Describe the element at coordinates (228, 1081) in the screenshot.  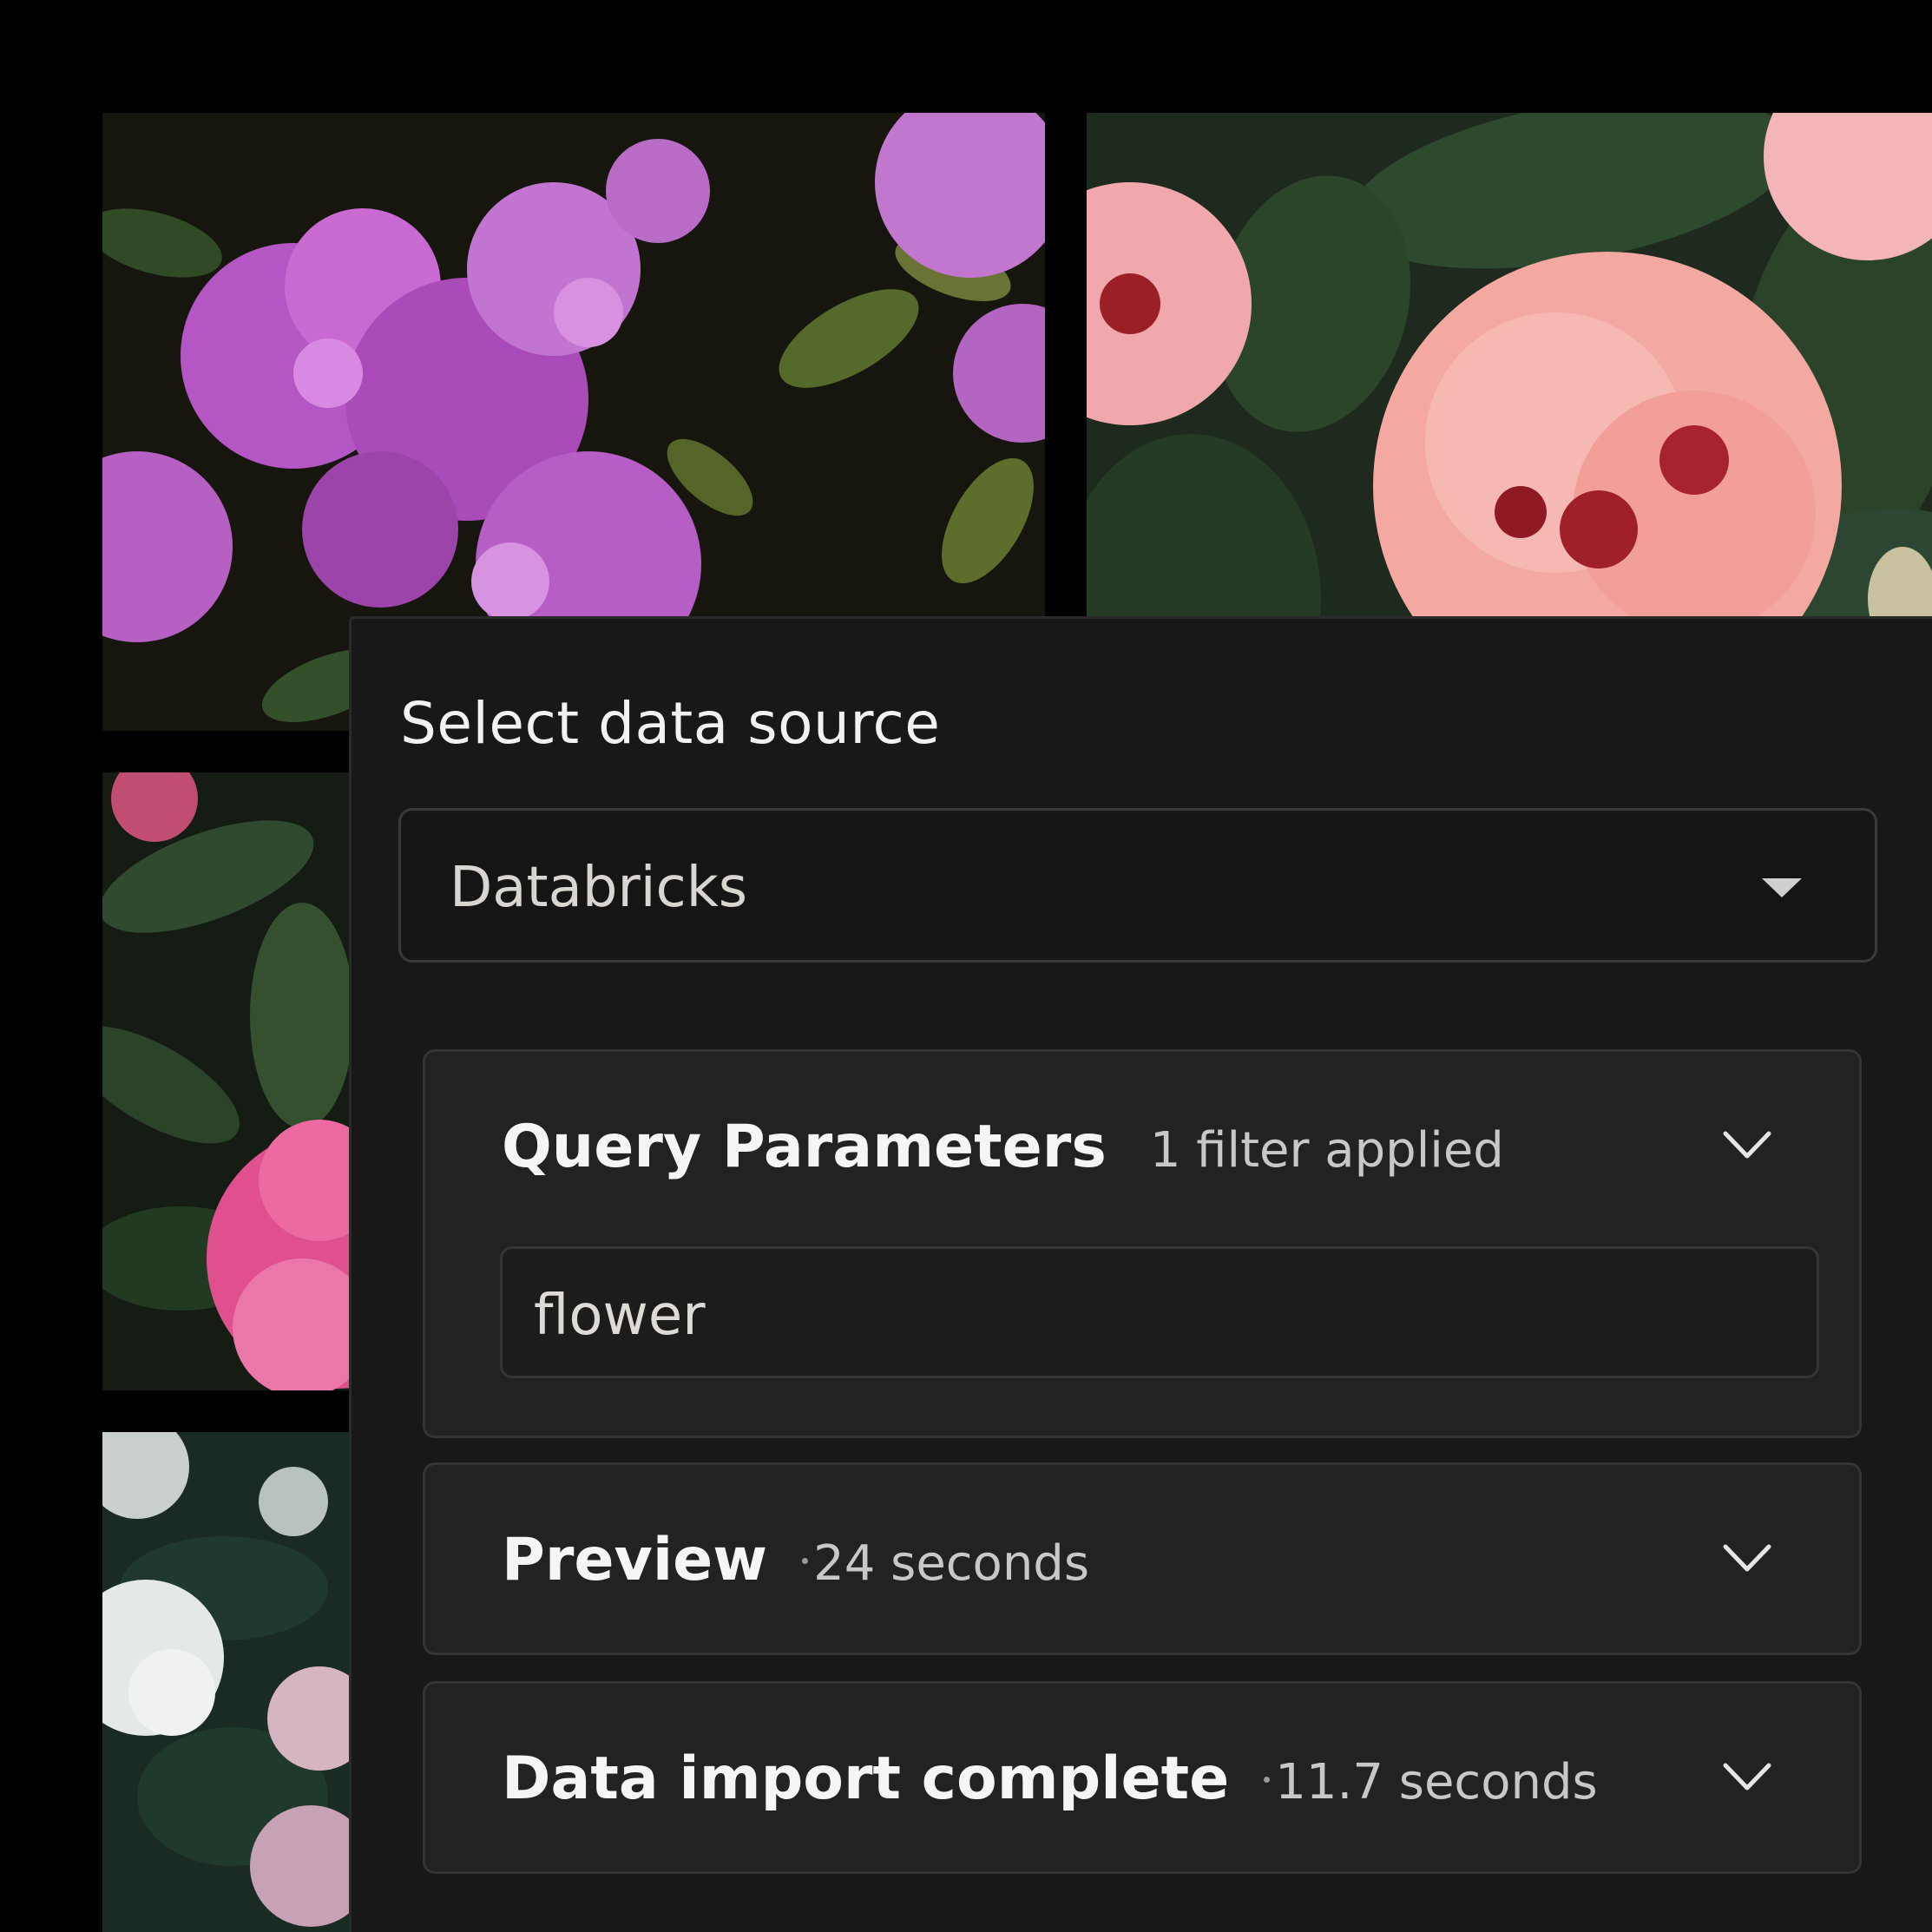
I see `gallery-image-magenta-flower` at that location.